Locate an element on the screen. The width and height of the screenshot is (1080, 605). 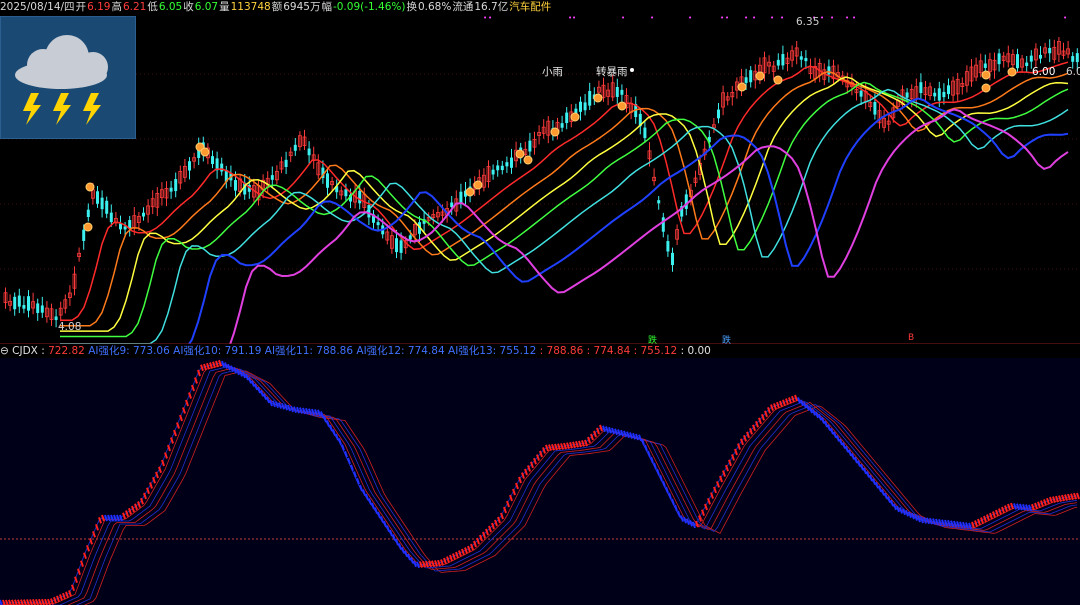
signal-label-3: B is located at coordinates (911, 338).